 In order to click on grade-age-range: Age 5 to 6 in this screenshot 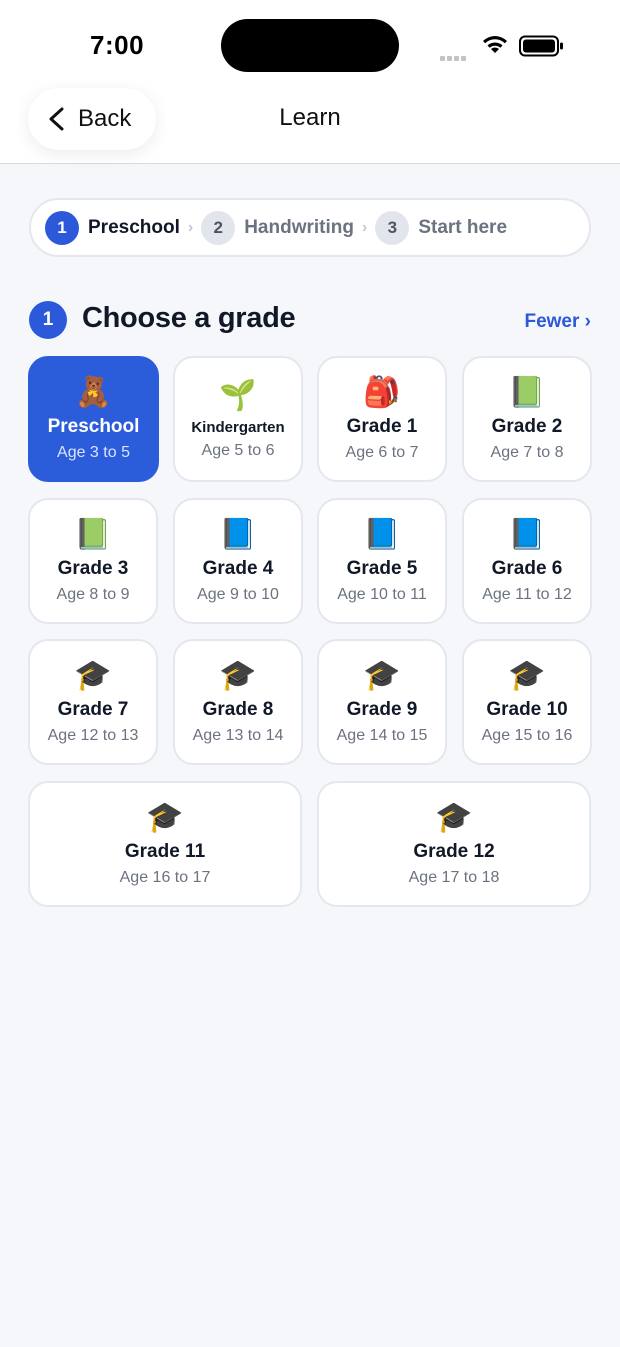, I will do `click(238, 450)`.